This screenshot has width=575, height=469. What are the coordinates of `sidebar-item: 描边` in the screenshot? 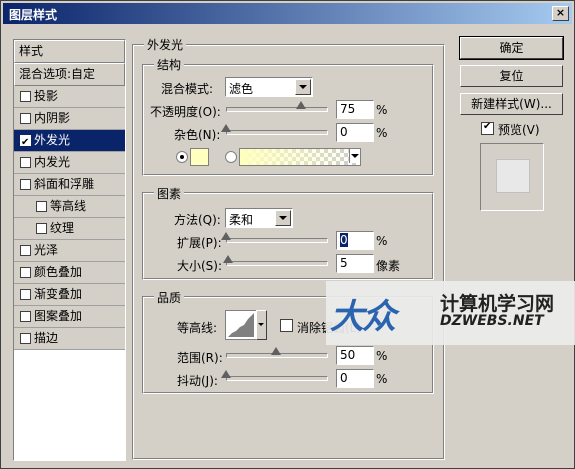 It's located at (69, 339).